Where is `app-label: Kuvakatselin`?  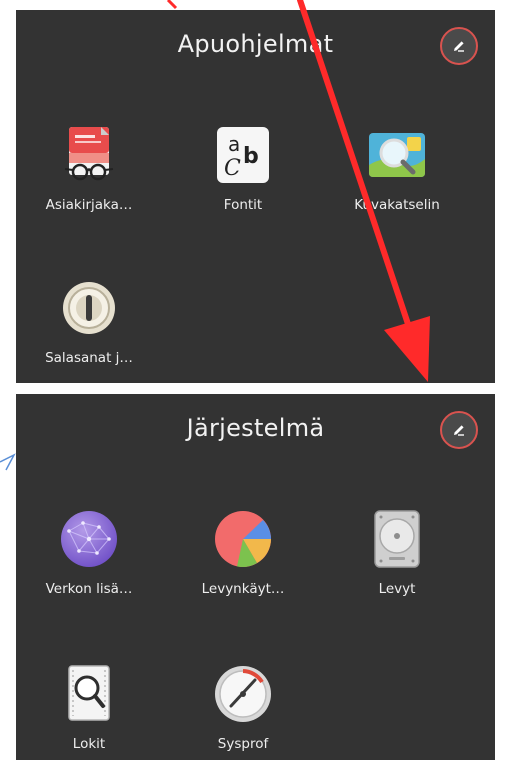
app-label: Kuvakatselin is located at coordinates (397, 205).